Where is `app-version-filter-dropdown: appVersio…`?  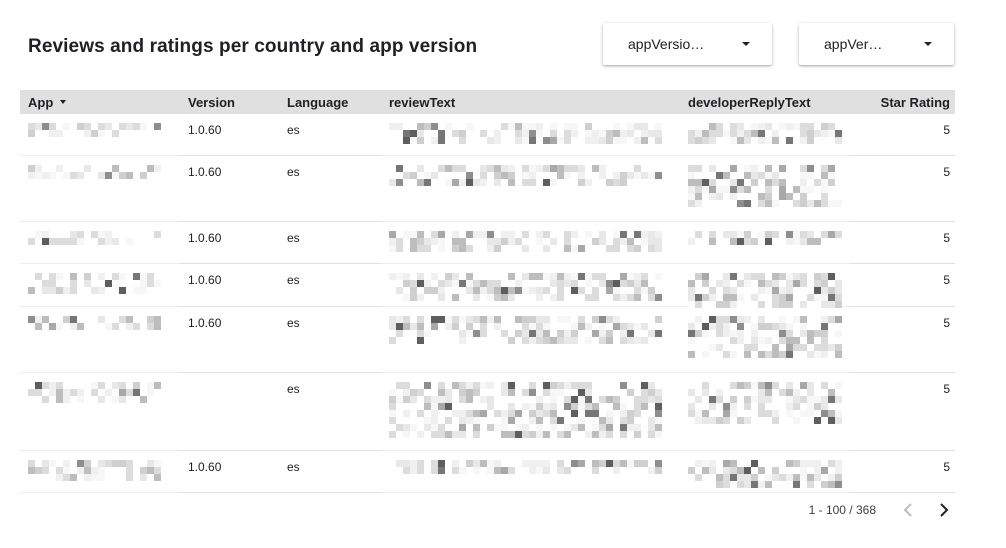 app-version-filter-dropdown: appVersio… is located at coordinates (687, 44).